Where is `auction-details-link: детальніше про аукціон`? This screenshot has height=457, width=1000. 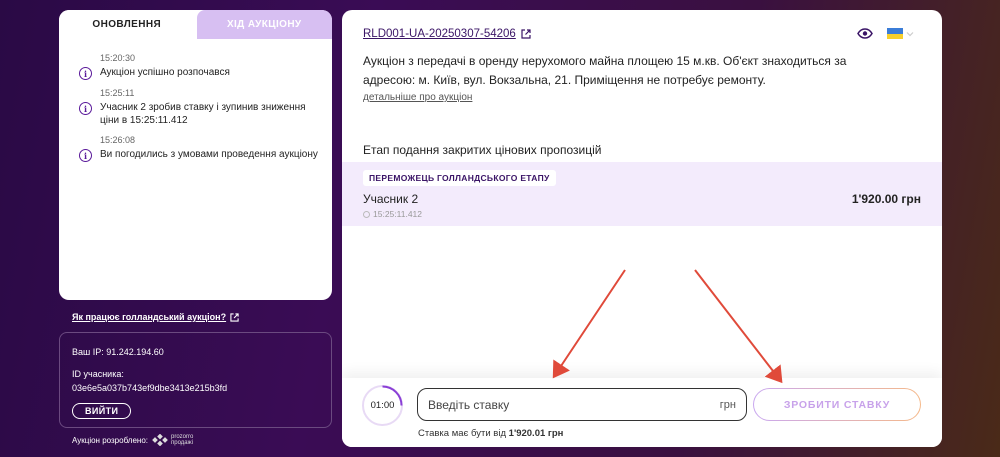
auction-details-link: детальніше про аукціон is located at coordinates (417, 97).